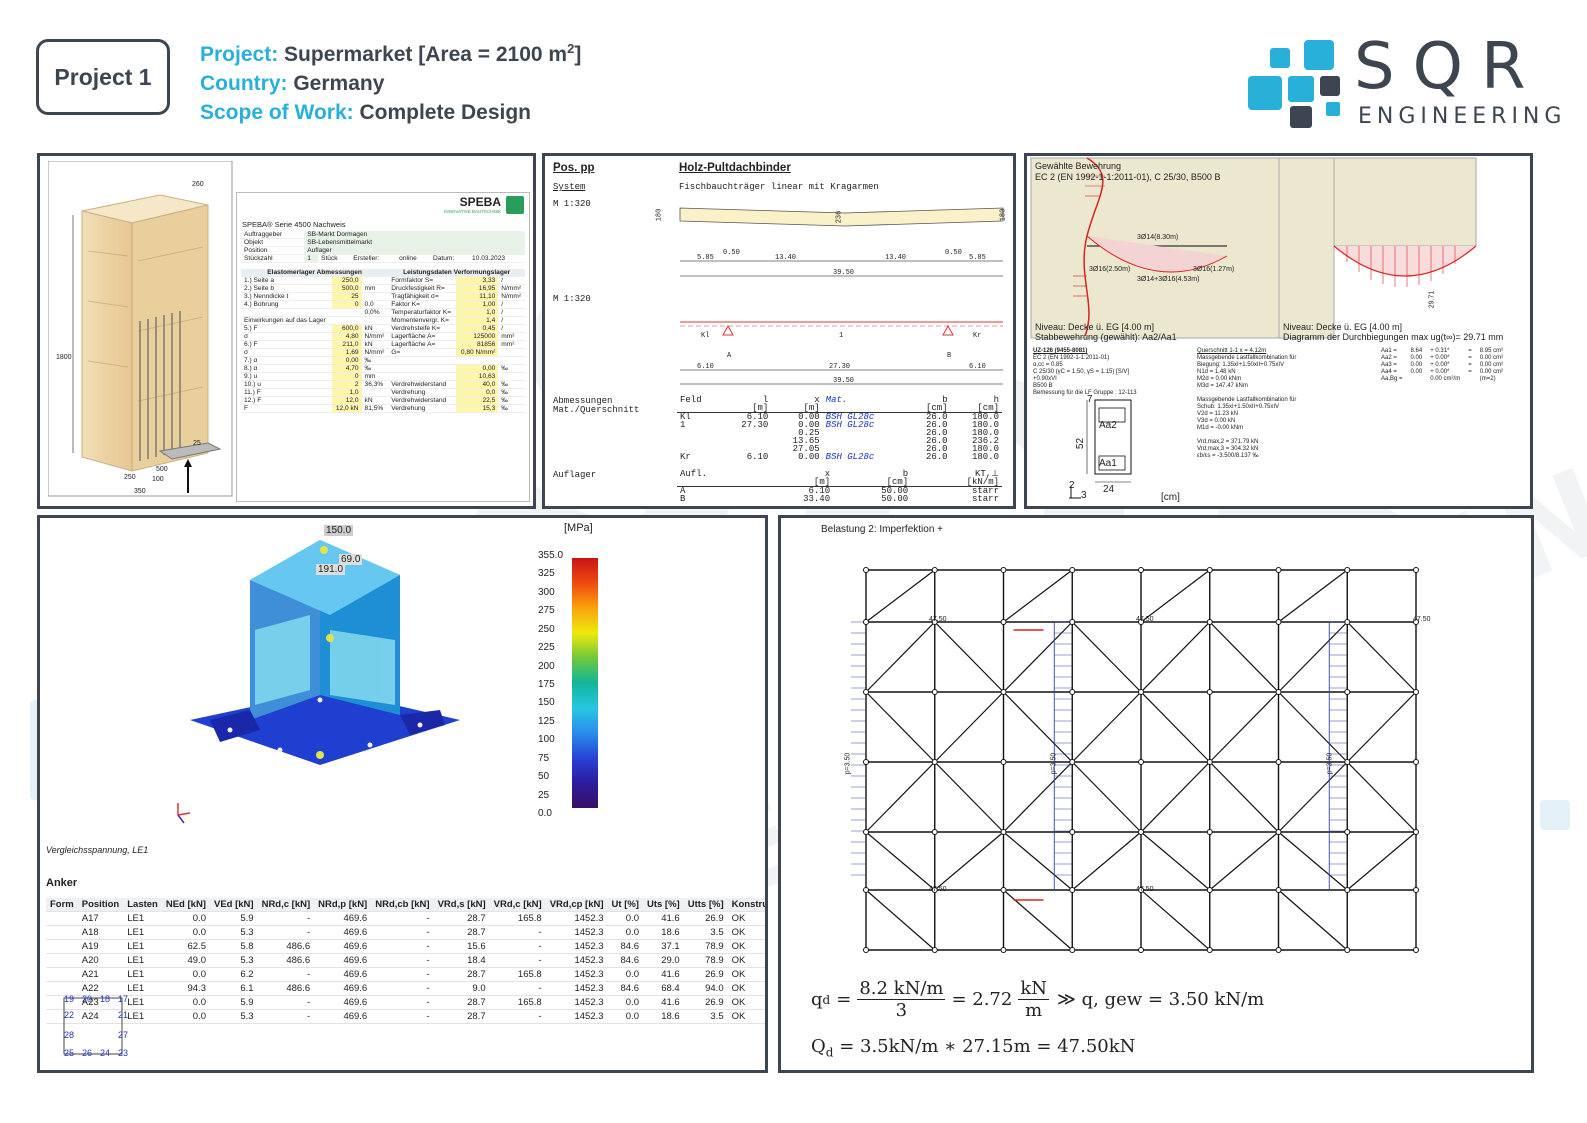 This screenshot has height=1123, width=1587. What do you see at coordinates (123, 1035) in the screenshot?
I see `anchor-number: 27` at bounding box center [123, 1035].